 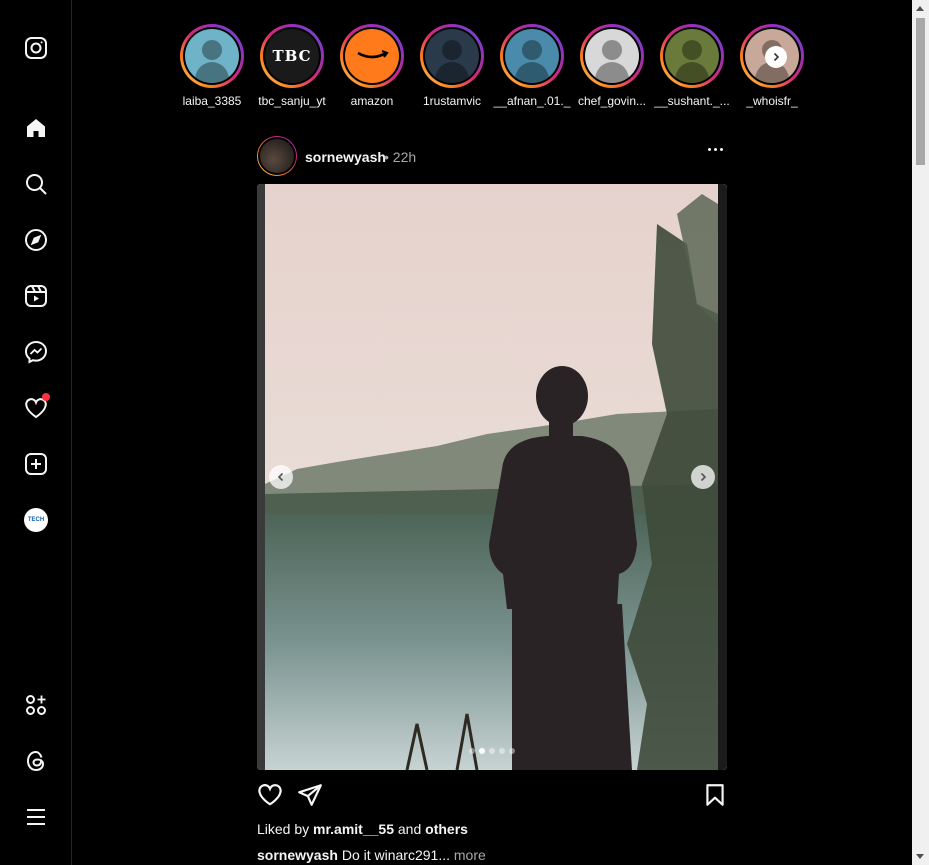 I want to click on story-username: __afnan_.01._, so click(x=532, y=101).